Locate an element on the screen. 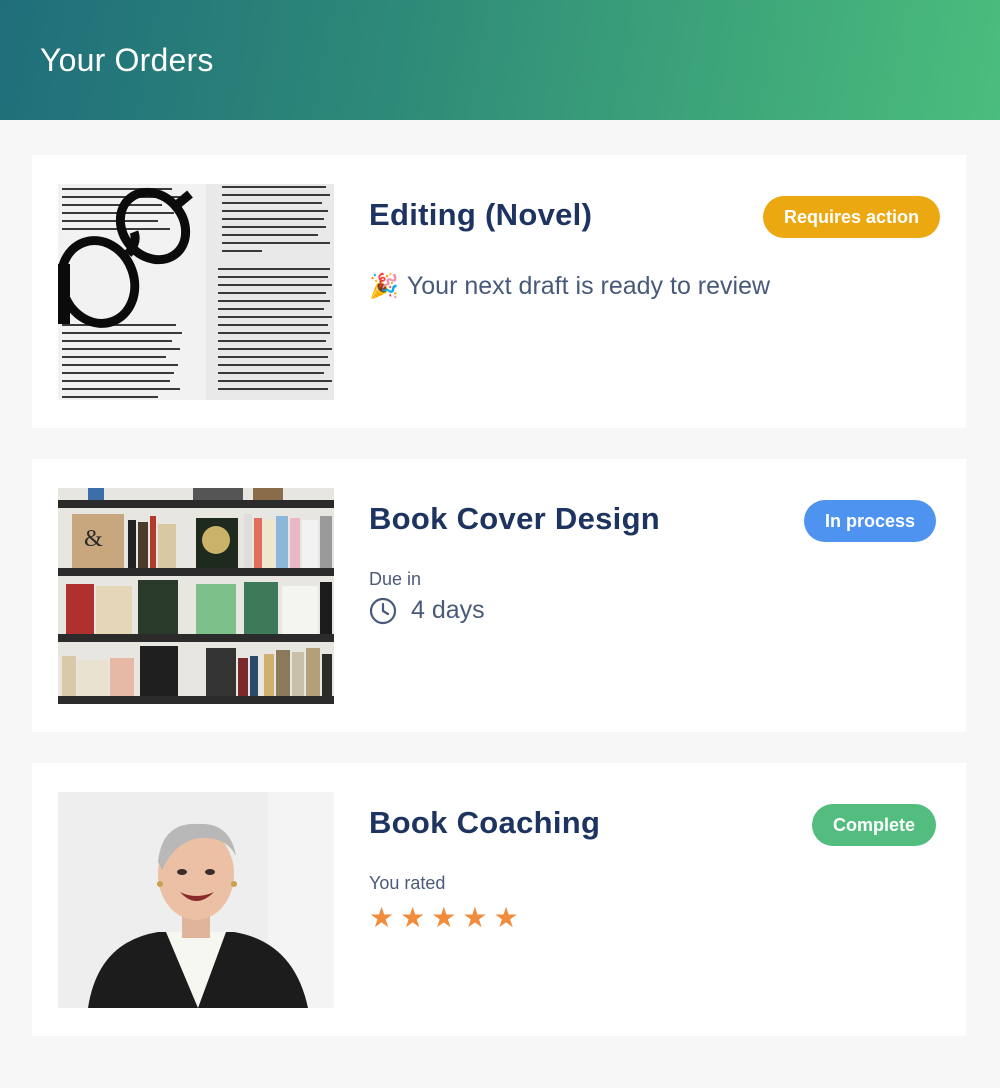  order-content: Book Coaching Complete You rated ★ ★ ★ ★ ★ is located at coordinates (654, 868).